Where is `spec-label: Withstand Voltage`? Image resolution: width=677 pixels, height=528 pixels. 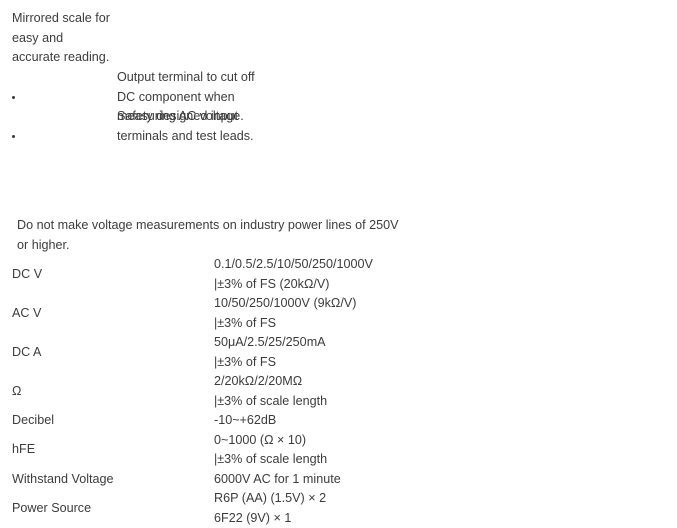 spec-label: Withstand Voltage is located at coordinates (109, 480).